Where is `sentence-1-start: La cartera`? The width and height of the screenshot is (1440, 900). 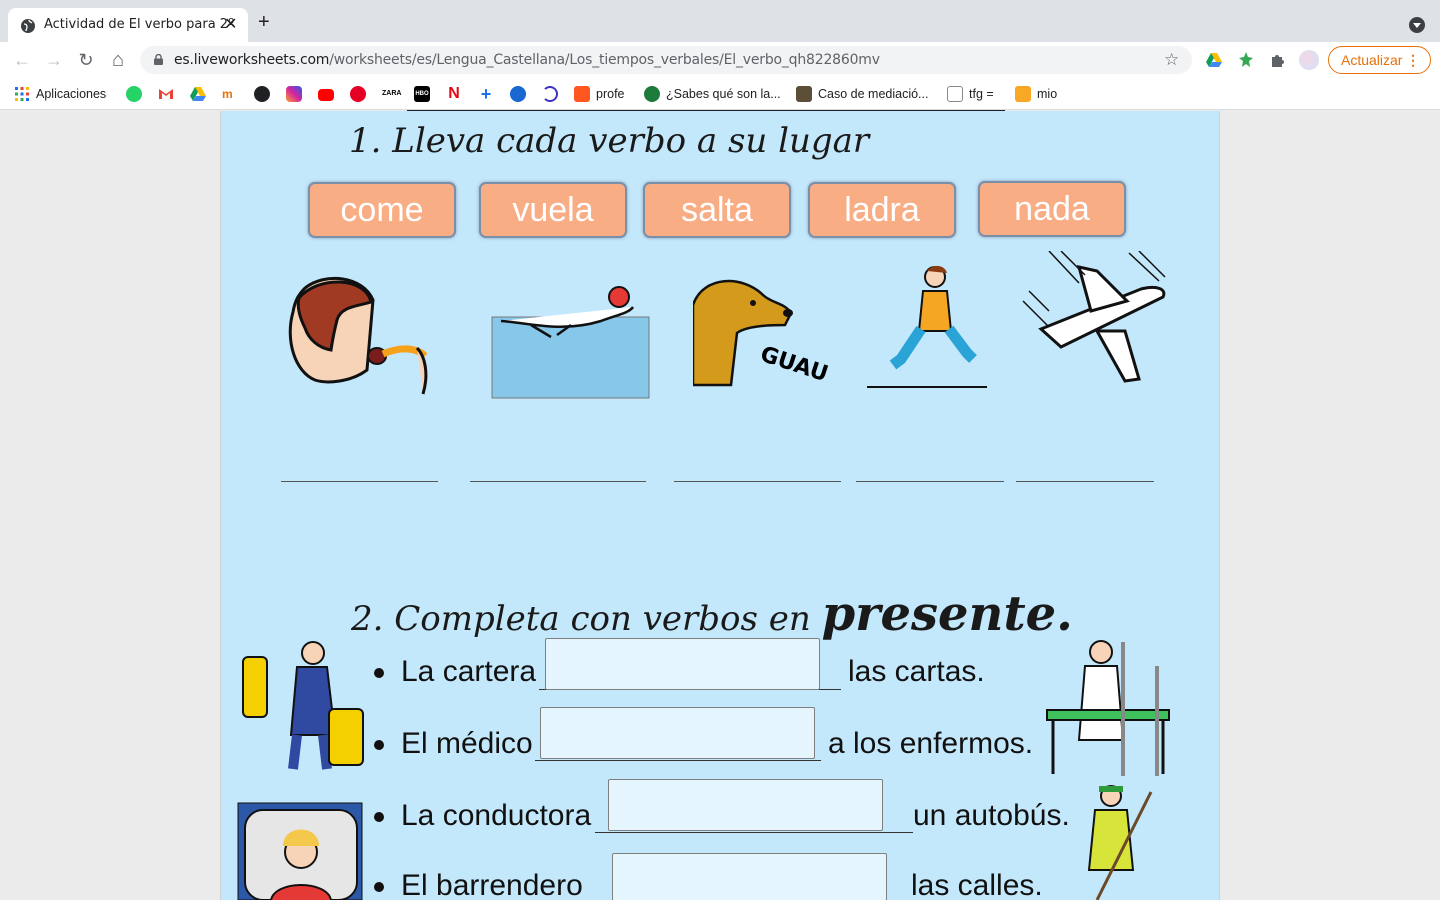
sentence-1-start: La cartera is located at coordinates (469, 671).